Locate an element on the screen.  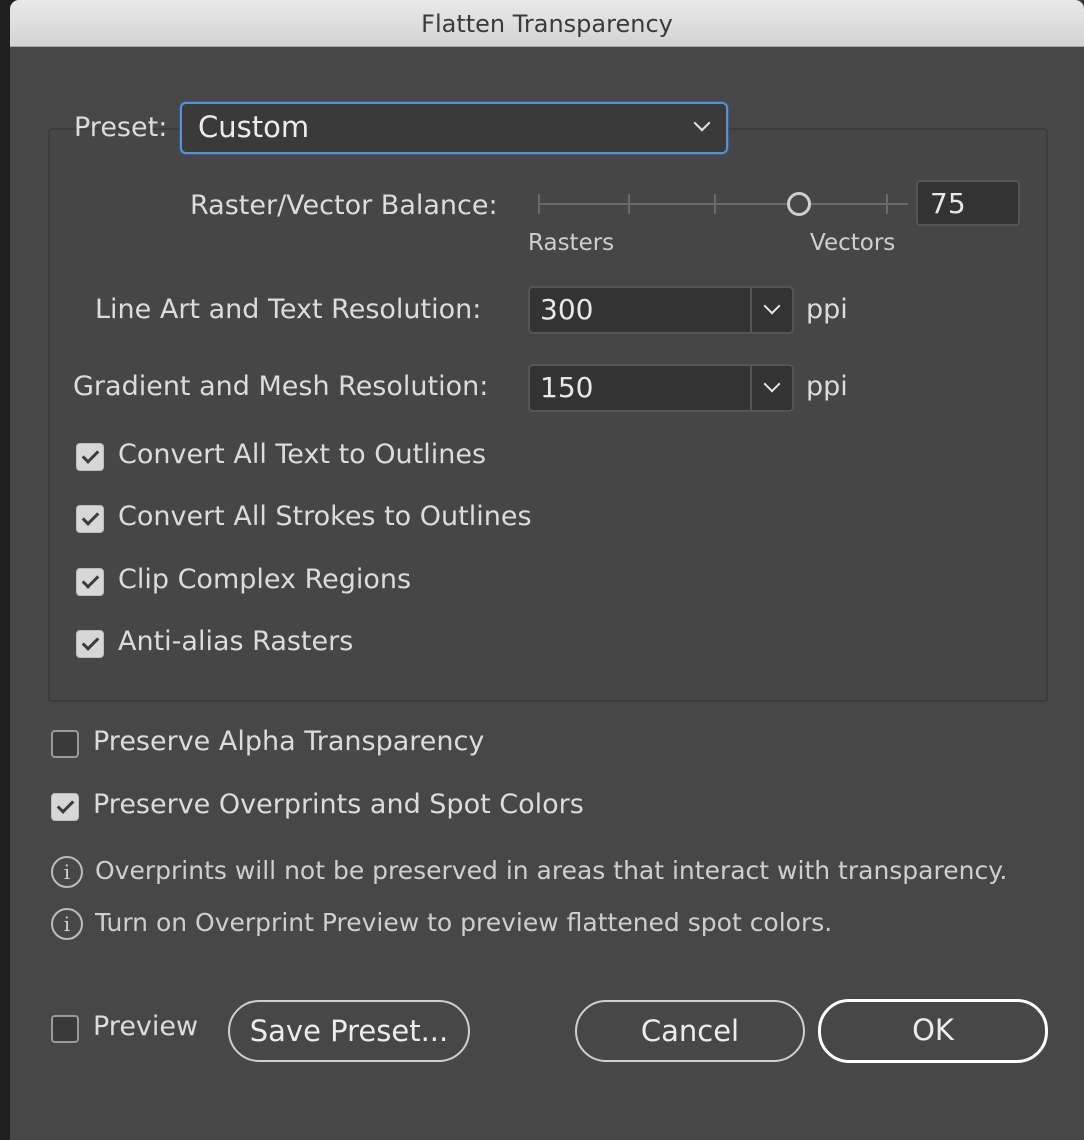
preset-value: Custom is located at coordinates (254, 127).